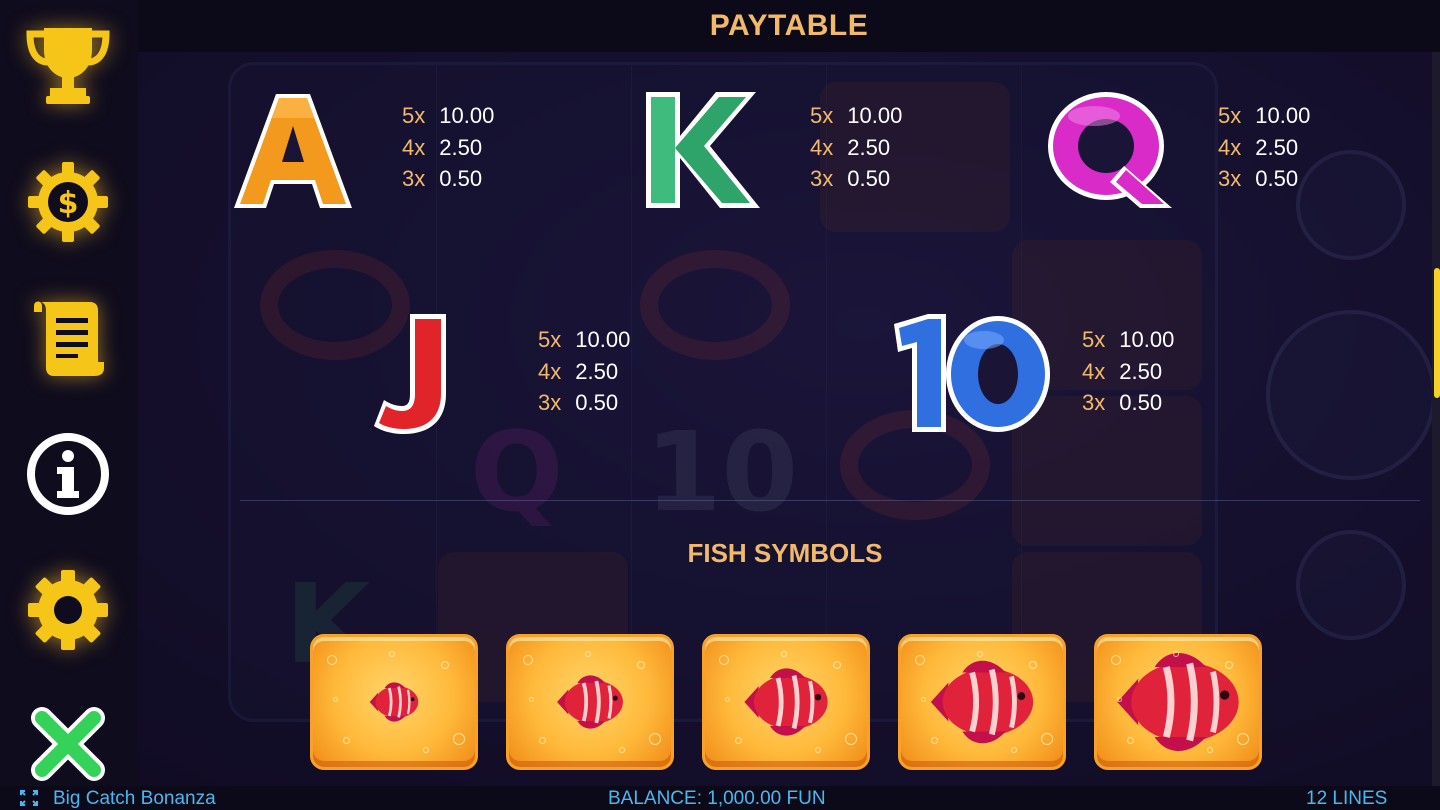 The image size is (1440, 810). What do you see at coordinates (1110, 150) in the screenshot?
I see `symbol-q-icon` at bounding box center [1110, 150].